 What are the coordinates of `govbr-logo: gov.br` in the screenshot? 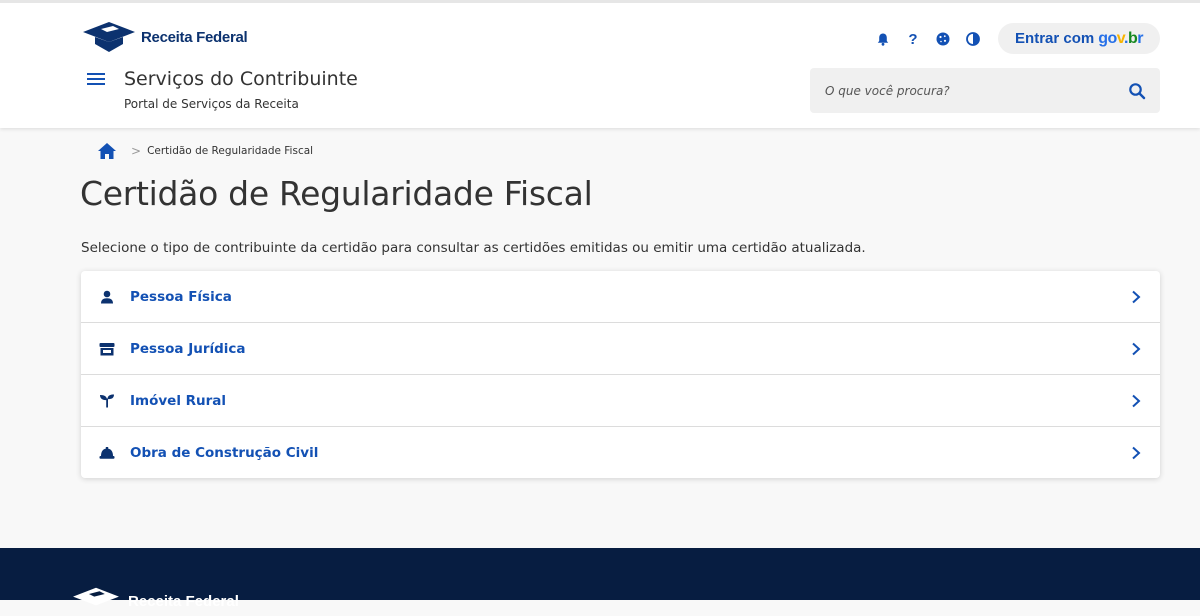 It's located at (1120, 38).